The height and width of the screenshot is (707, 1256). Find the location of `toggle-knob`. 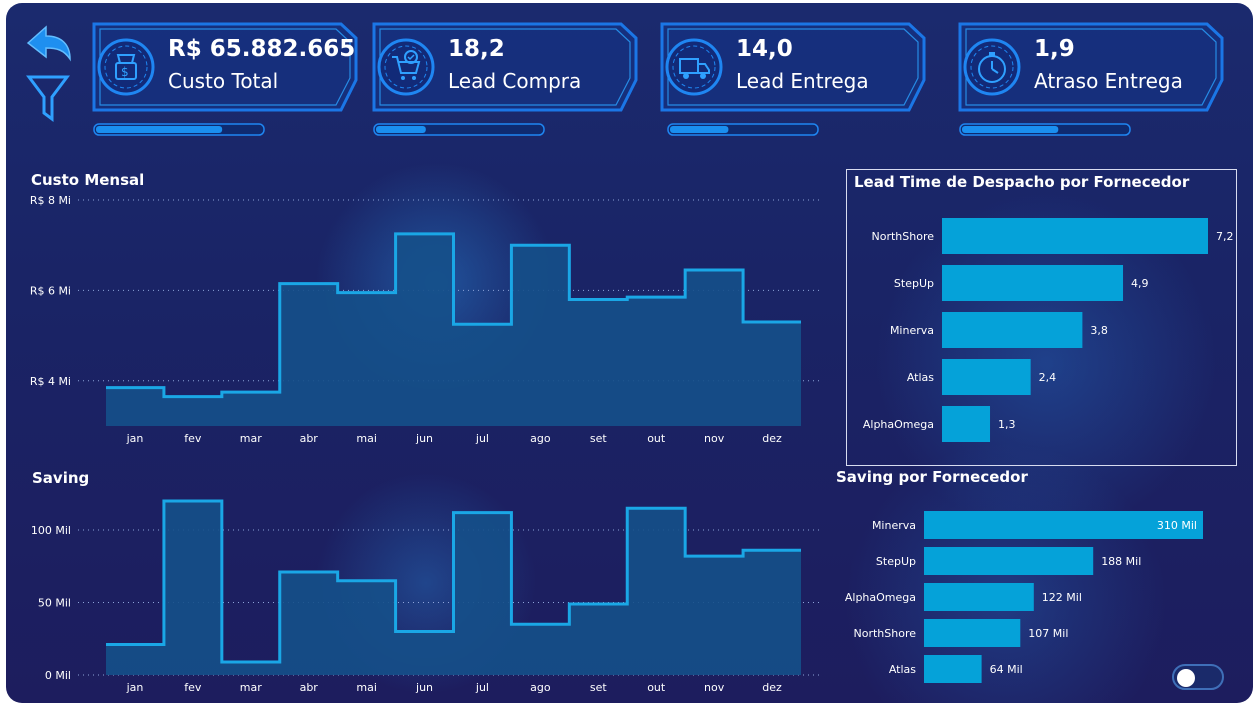

toggle-knob is located at coordinates (1186, 678).